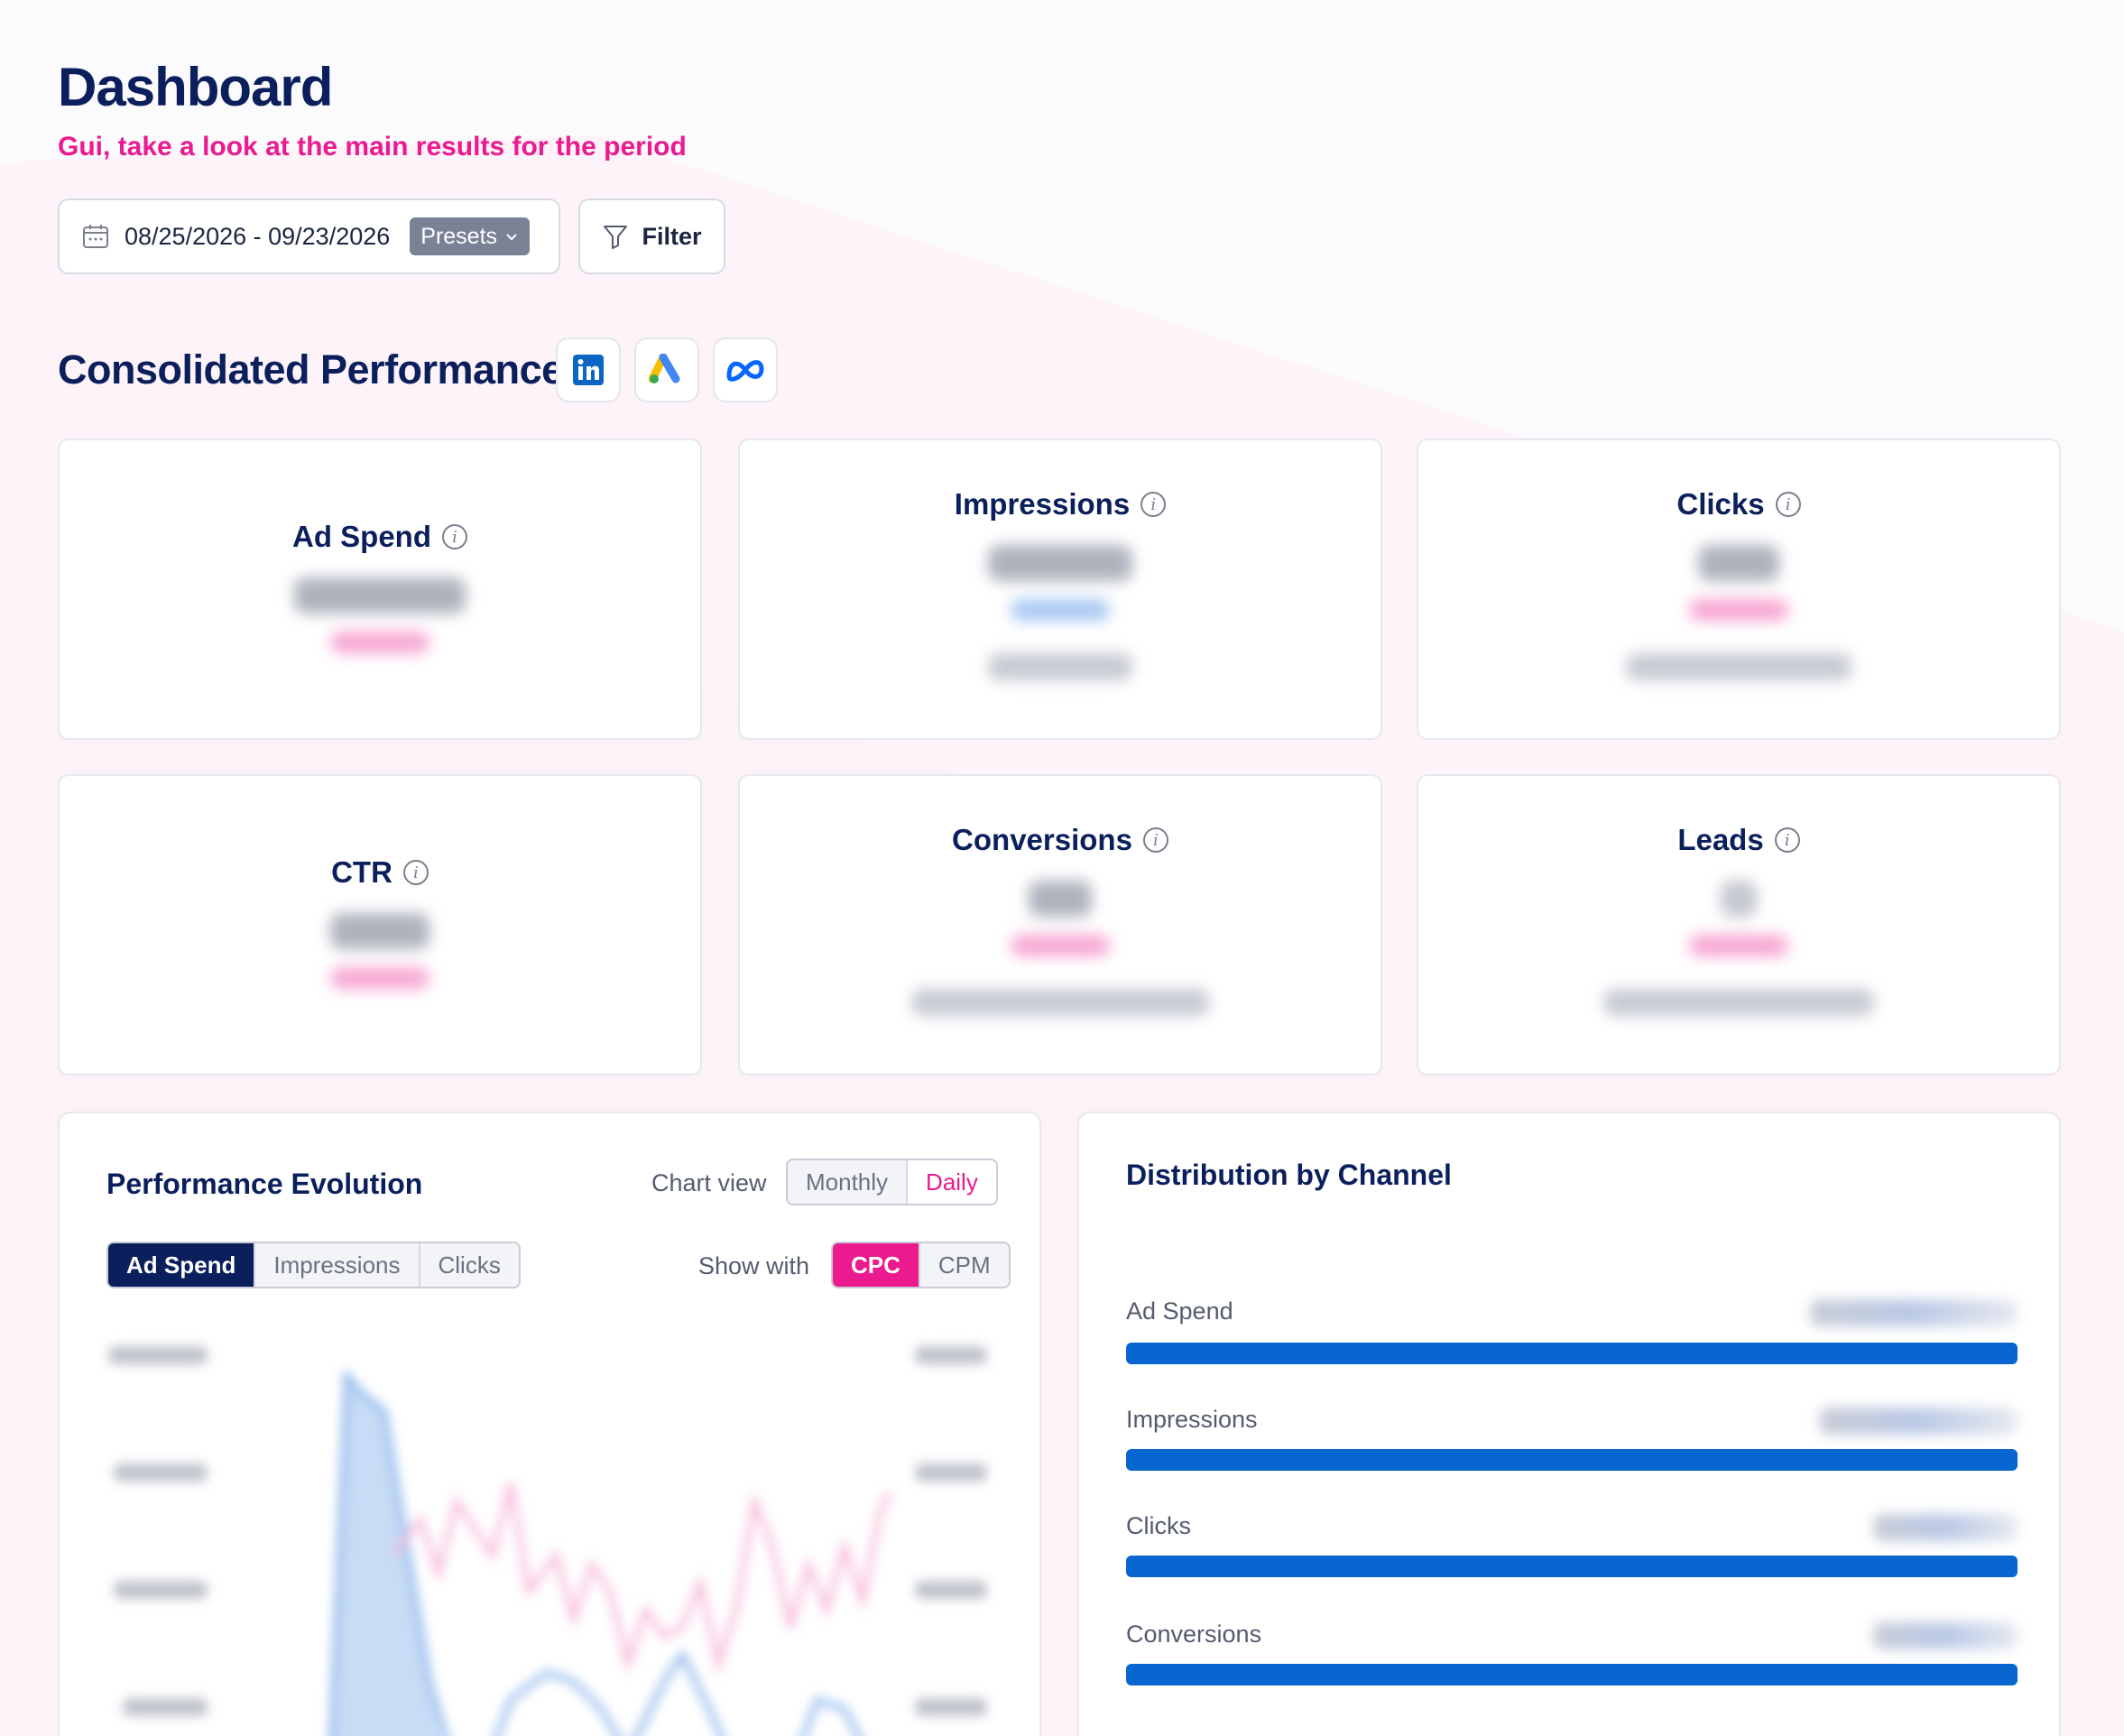  What do you see at coordinates (847, 1182) in the screenshot?
I see `chart-view-monthly: Monthly` at bounding box center [847, 1182].